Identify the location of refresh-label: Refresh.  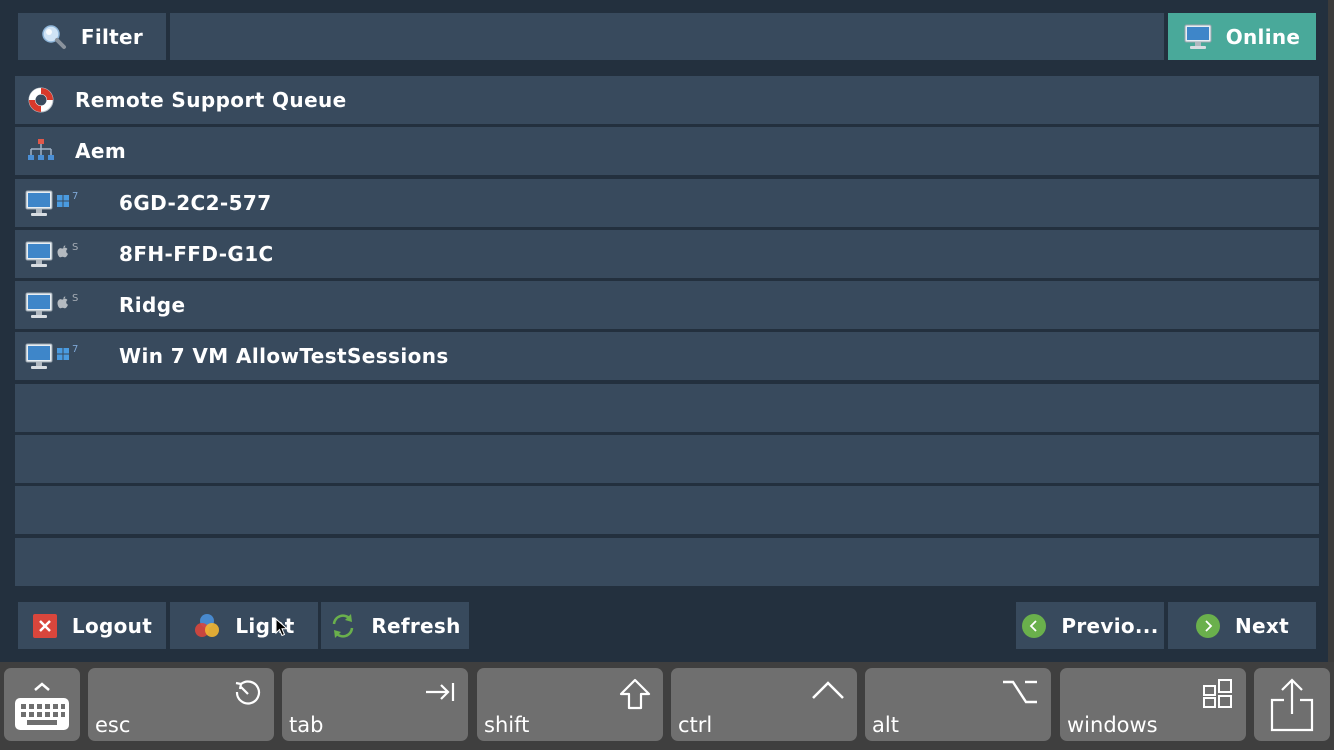
(416, 625).